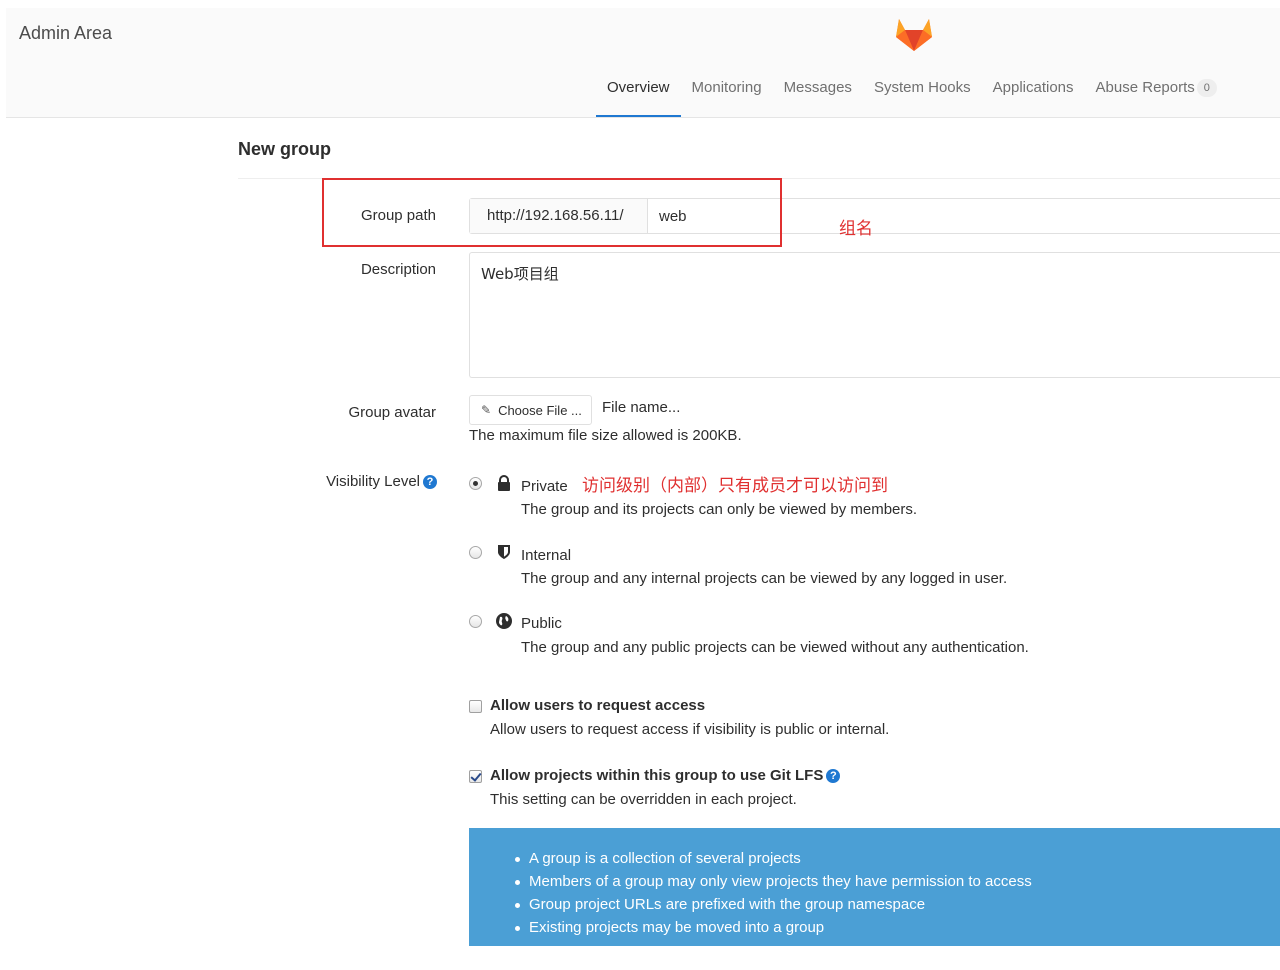 This screenshot has width=1280, height=970. I want to click on shield-icon, so click(504, 552).